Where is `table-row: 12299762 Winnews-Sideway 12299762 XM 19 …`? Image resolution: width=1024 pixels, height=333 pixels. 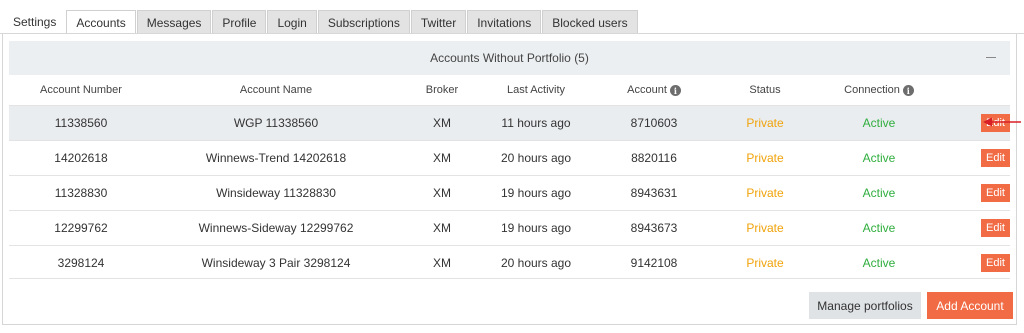
table-row: 12299762 Winnews-Sideway 12299762 XM 19 … is located at coordinates (509, 227).